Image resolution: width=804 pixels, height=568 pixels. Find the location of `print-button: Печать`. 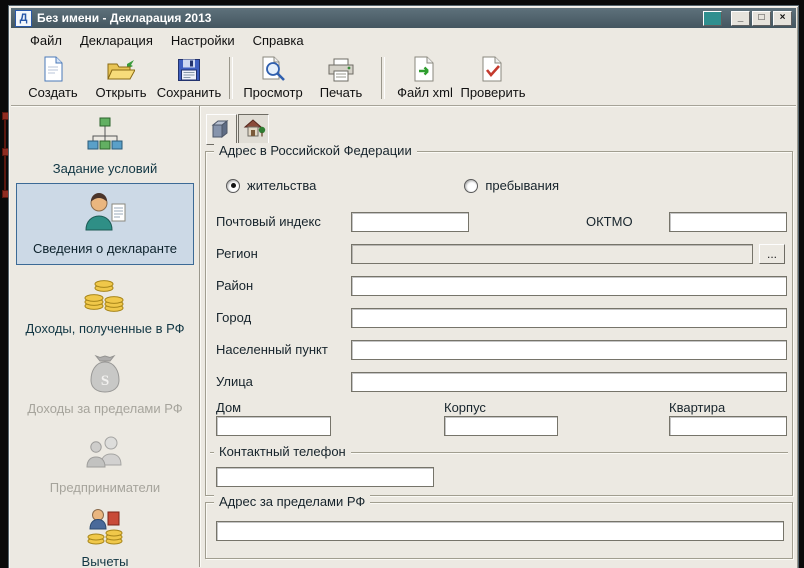

print-button: Печать is located at coordinates (341, 78).